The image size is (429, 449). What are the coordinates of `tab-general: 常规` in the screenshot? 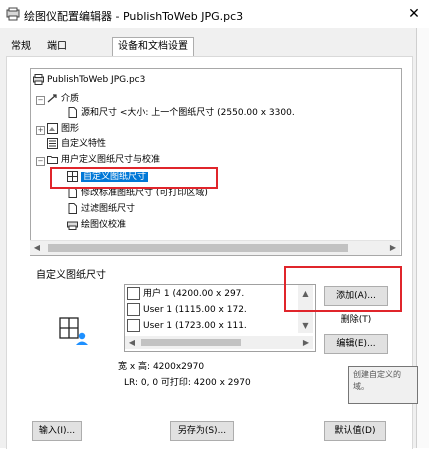 It's located at (21, 47).